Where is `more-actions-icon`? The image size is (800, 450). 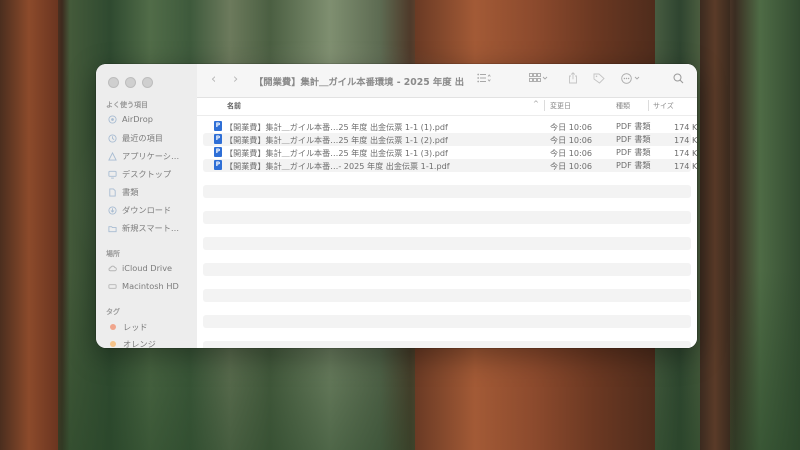
more-actions-icon is located at coordinates (632, 80).